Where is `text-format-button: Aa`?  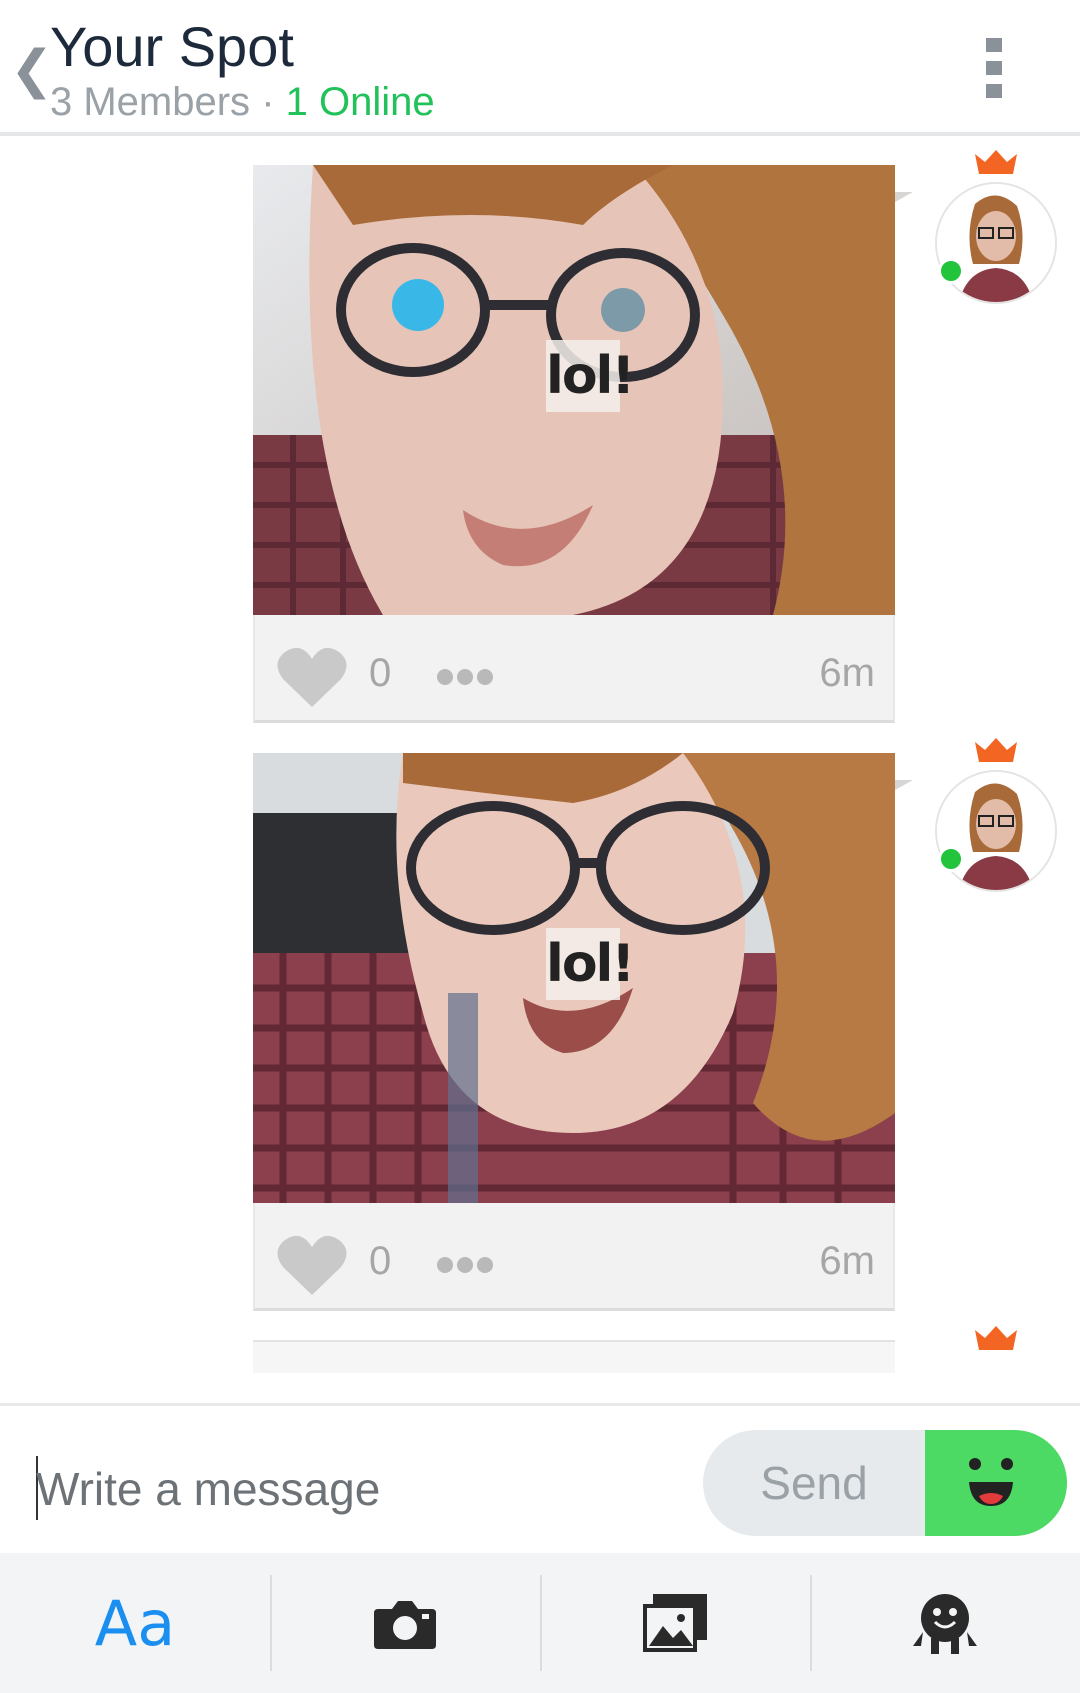
text-format-button: Aa is located at coordinates (135, 1623).